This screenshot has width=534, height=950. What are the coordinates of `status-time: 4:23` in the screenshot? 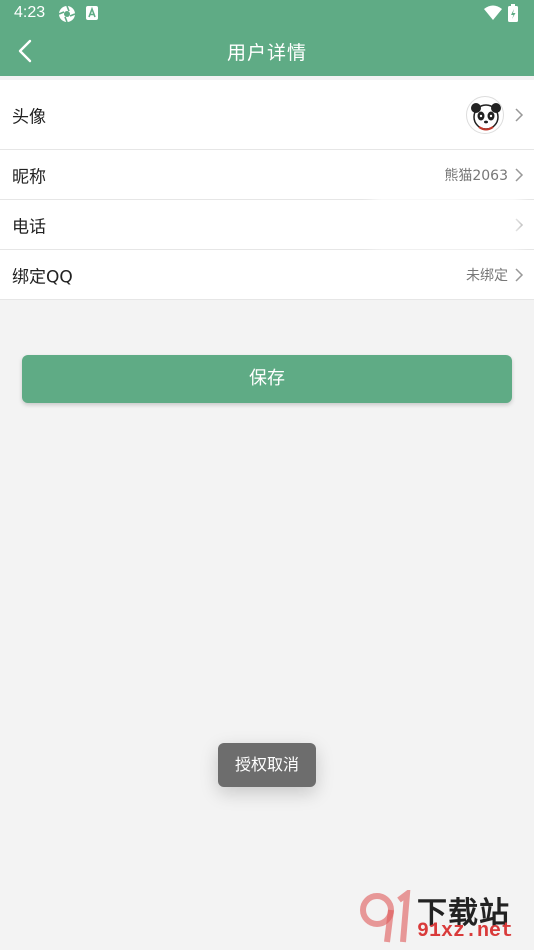 It's located at (30, 12).